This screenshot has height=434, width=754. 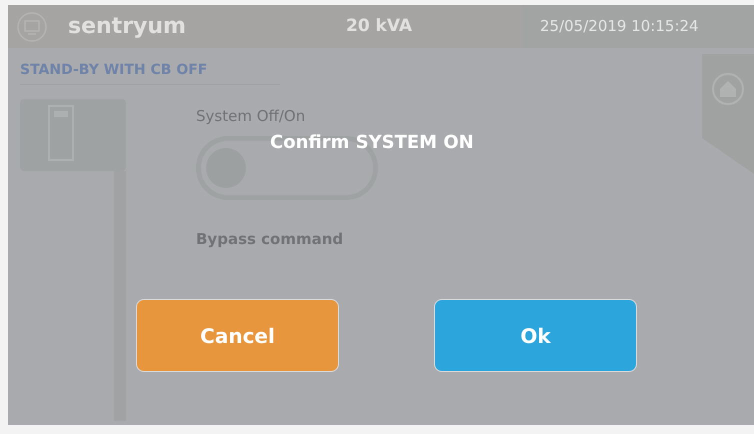 I want to click on power-rating: 20 kVA, so click(x=379, y=26).